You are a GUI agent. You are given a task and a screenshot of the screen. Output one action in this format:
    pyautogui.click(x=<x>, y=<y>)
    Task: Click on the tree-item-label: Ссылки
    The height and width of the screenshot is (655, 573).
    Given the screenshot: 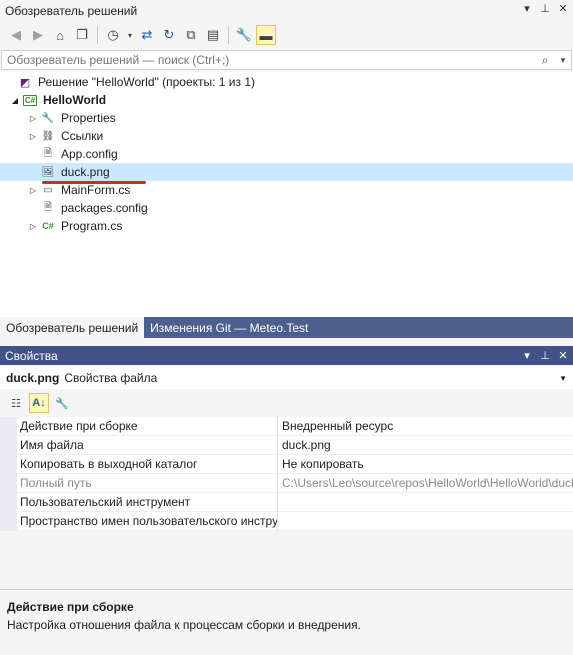 What is the action you would take?
    pyautogui.click(x=82, y=136)
    